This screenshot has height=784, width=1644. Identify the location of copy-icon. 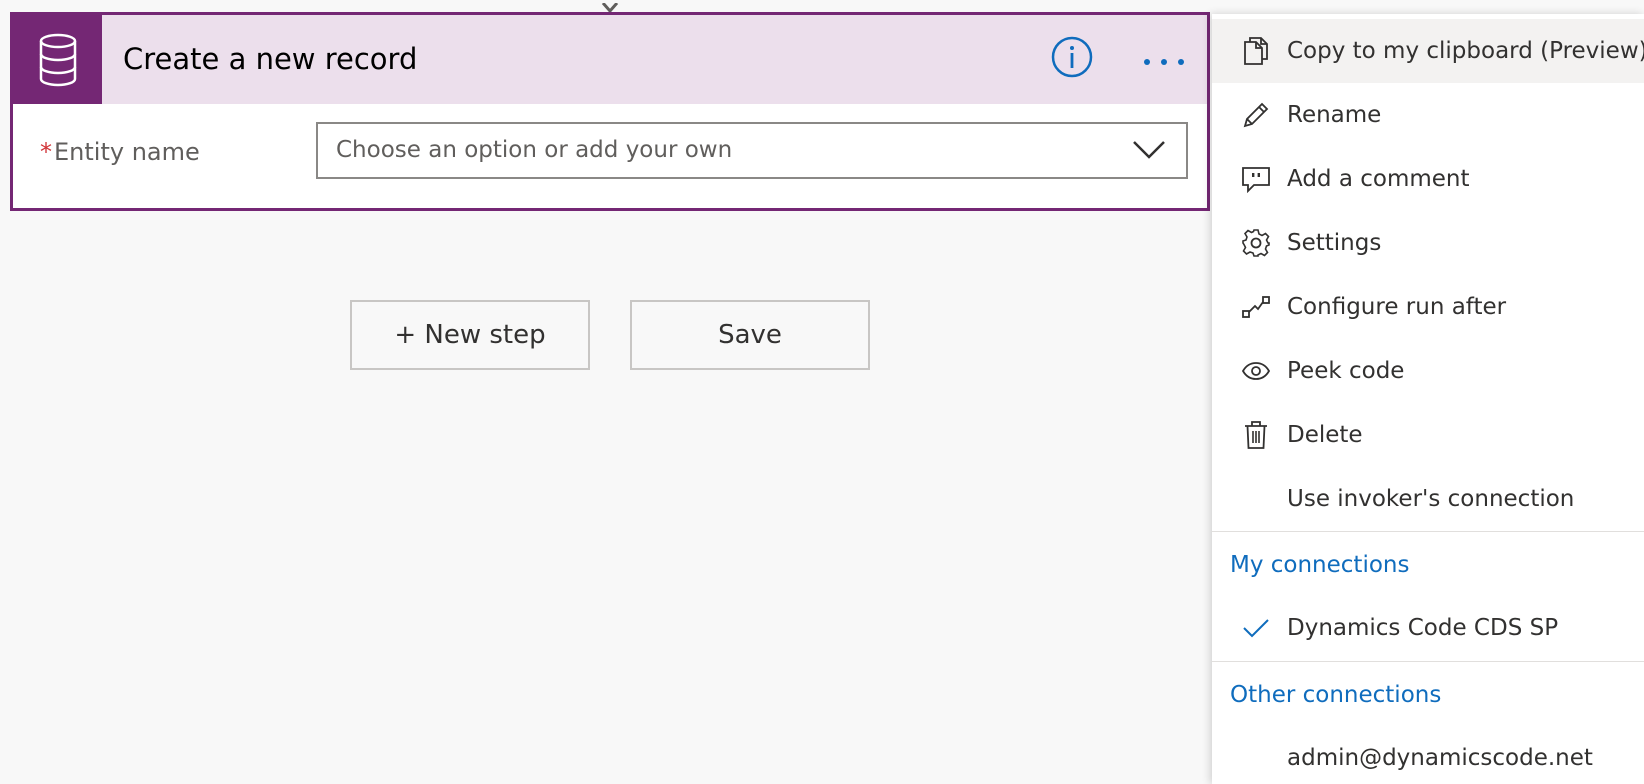
(1256, 51).